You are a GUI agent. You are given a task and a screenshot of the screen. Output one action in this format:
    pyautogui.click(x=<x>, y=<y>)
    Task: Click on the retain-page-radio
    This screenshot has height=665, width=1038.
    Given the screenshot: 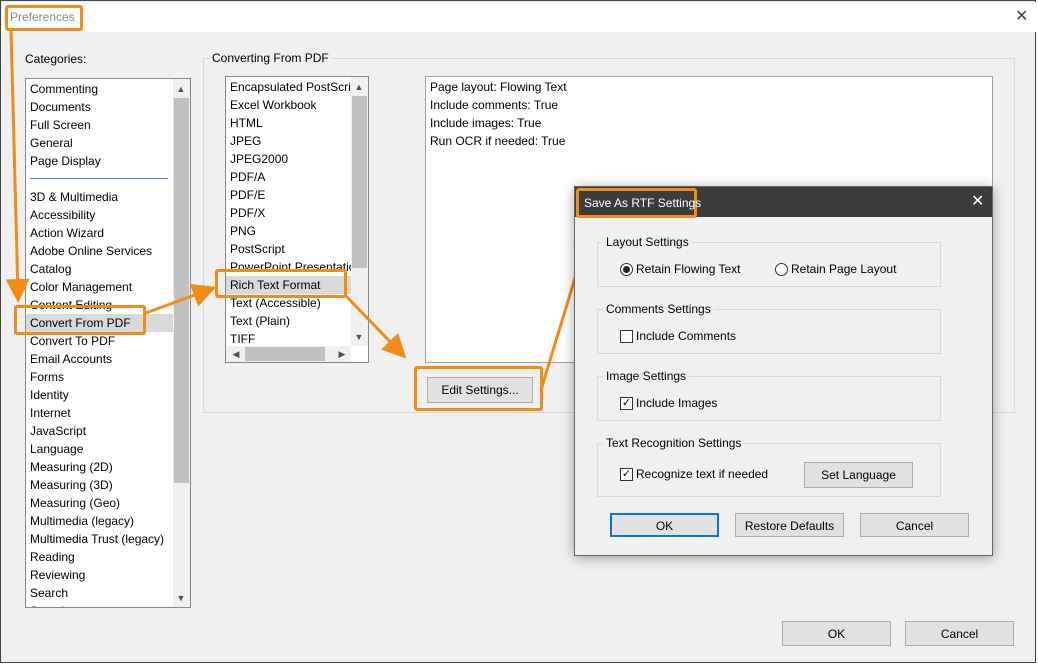 What is the action you would take?
    pyautogui.click(x=781, y=269)
    